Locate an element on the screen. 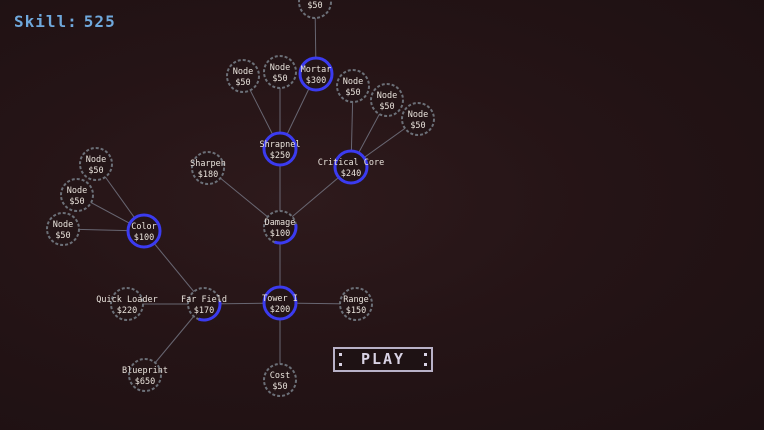  skill-node-name: Color is located at coordinates (144, 227).